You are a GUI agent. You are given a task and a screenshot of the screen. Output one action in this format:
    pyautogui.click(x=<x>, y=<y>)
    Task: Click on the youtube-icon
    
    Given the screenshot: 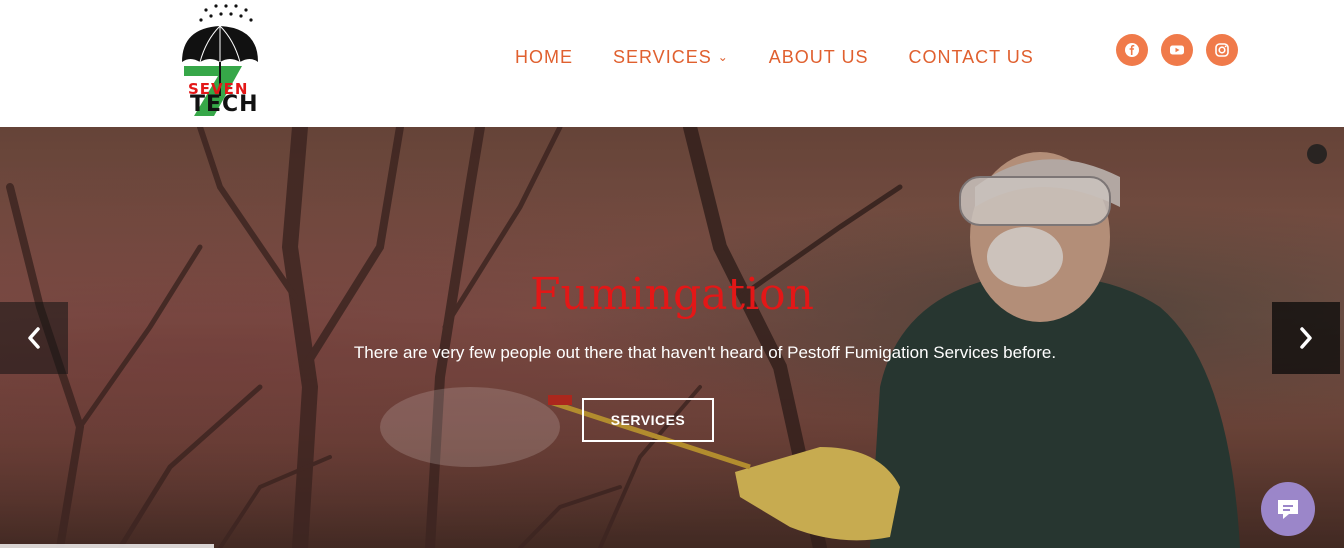 What is the action you would take?
    pyautogui.click(x=1177, y=50)
    